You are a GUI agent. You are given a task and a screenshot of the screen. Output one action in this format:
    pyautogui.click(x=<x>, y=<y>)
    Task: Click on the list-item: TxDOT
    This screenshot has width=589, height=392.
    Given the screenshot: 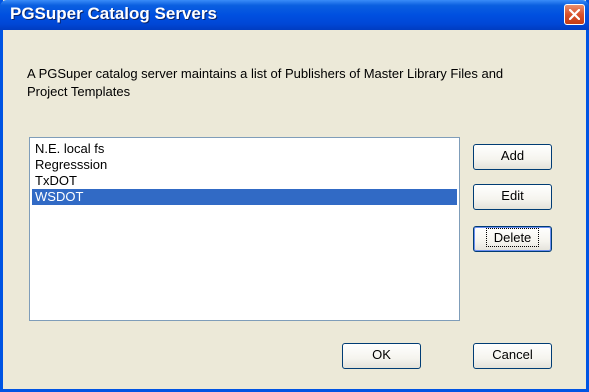 What is the action you would take?
    pyautogui.click(x=244, y=181)
    